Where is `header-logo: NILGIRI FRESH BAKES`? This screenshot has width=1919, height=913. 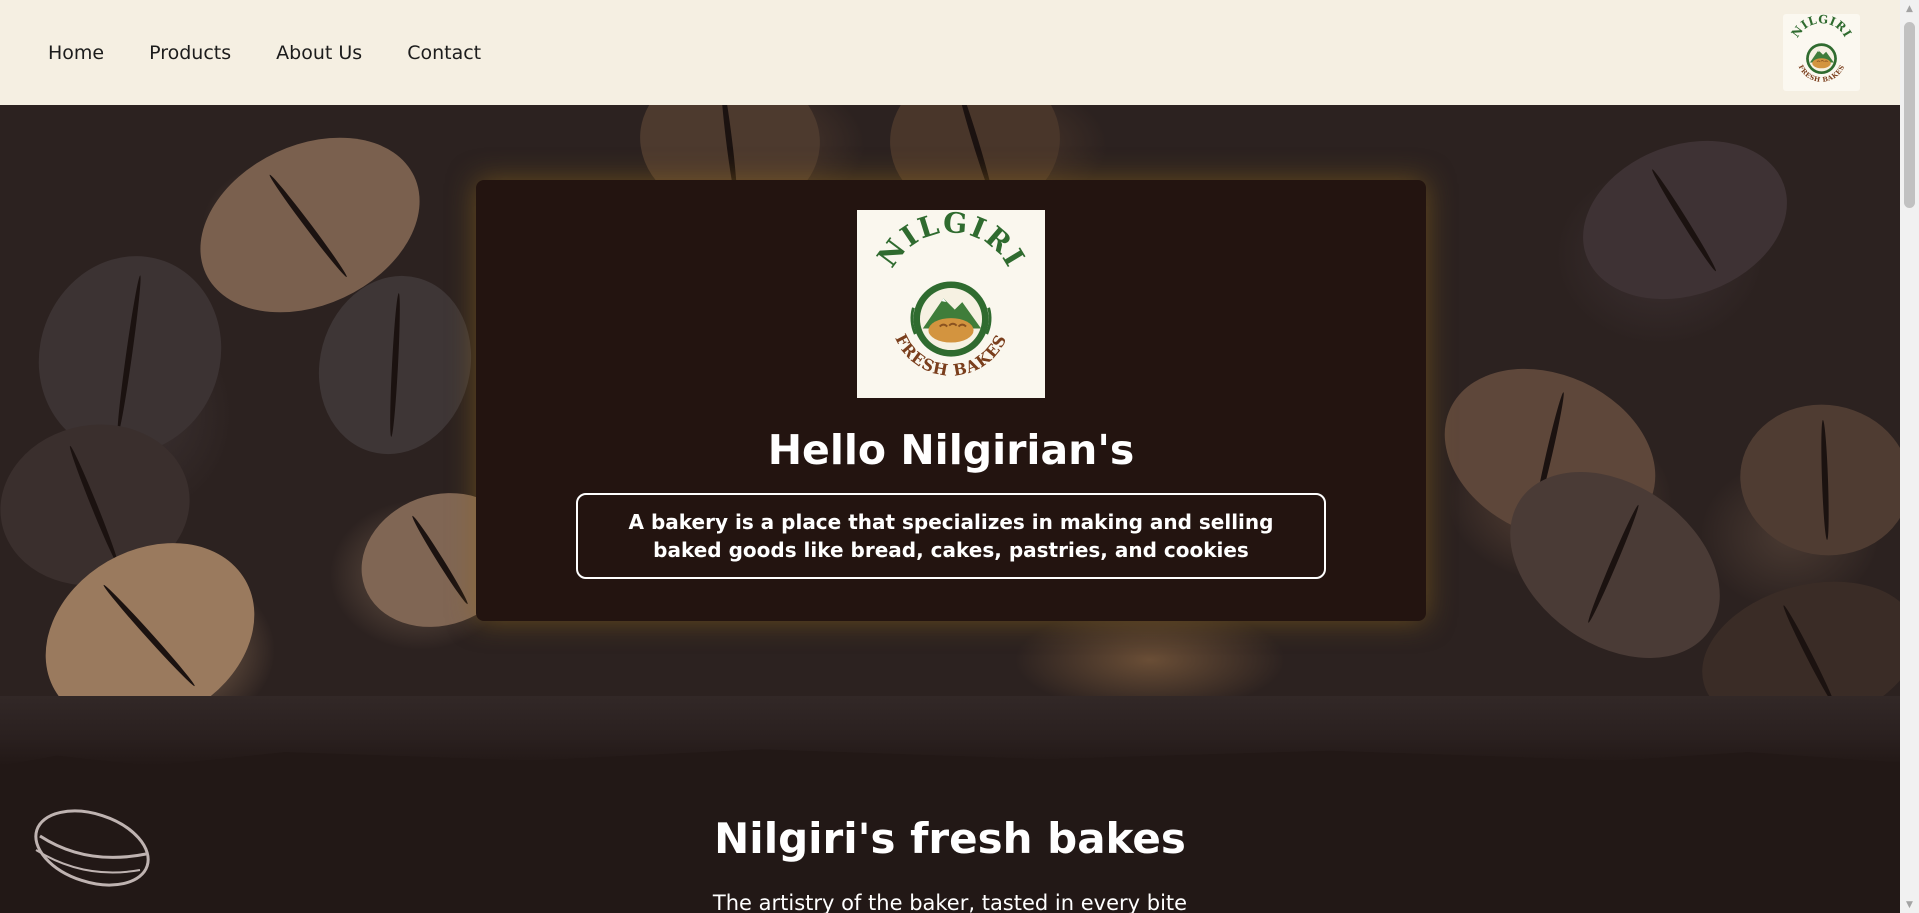 header-logo: NILGIRI FRESH BAKES is located at coordinates (1821, 51).